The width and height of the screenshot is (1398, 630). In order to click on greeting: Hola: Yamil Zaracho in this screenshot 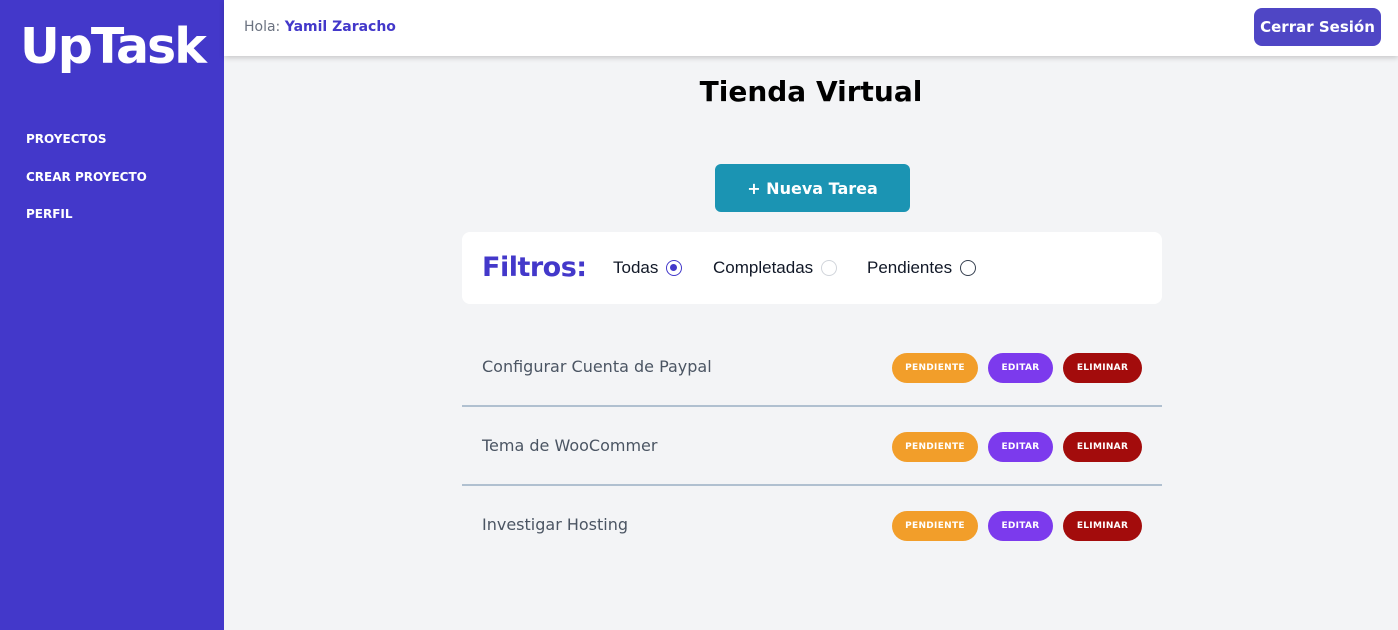, I will do `click(320, 27)`.